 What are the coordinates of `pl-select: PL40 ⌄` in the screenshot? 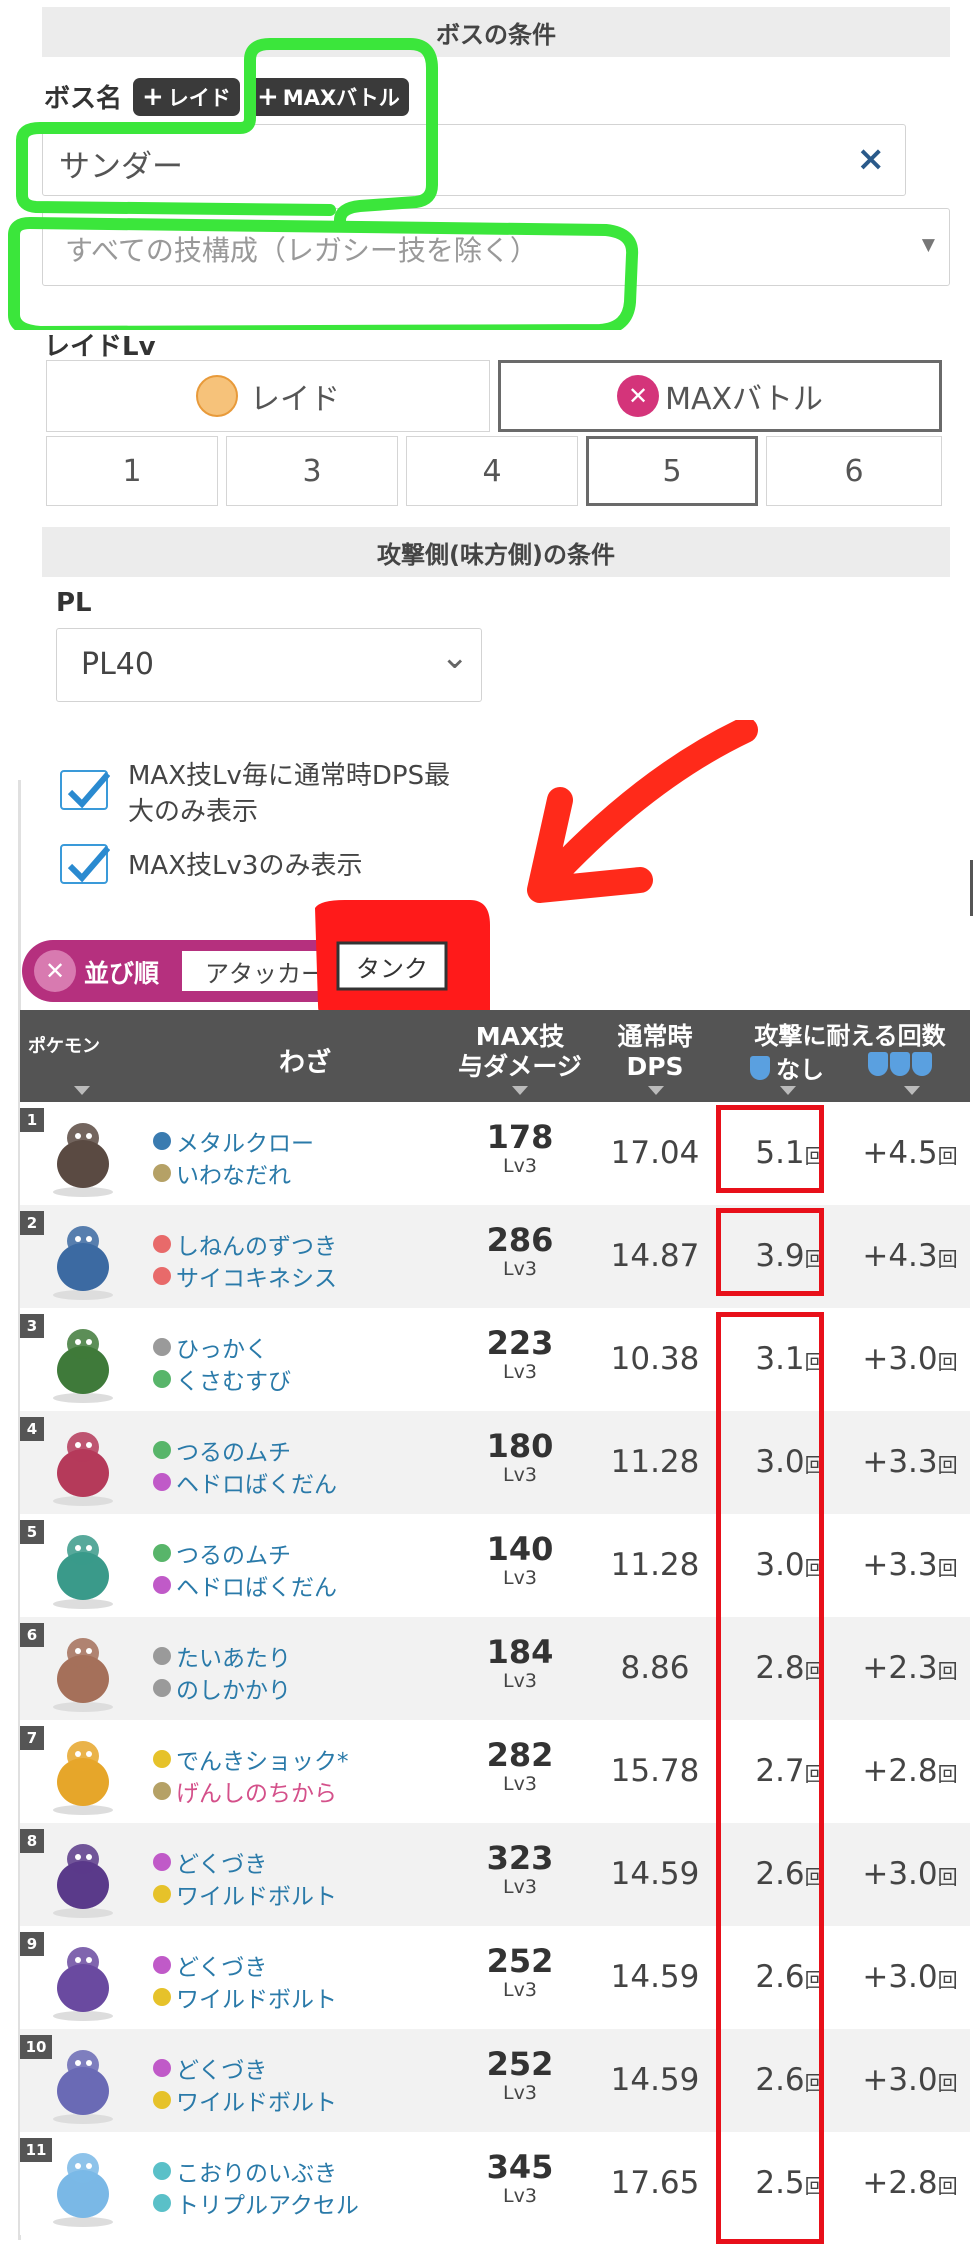 It's located at (269, 665).